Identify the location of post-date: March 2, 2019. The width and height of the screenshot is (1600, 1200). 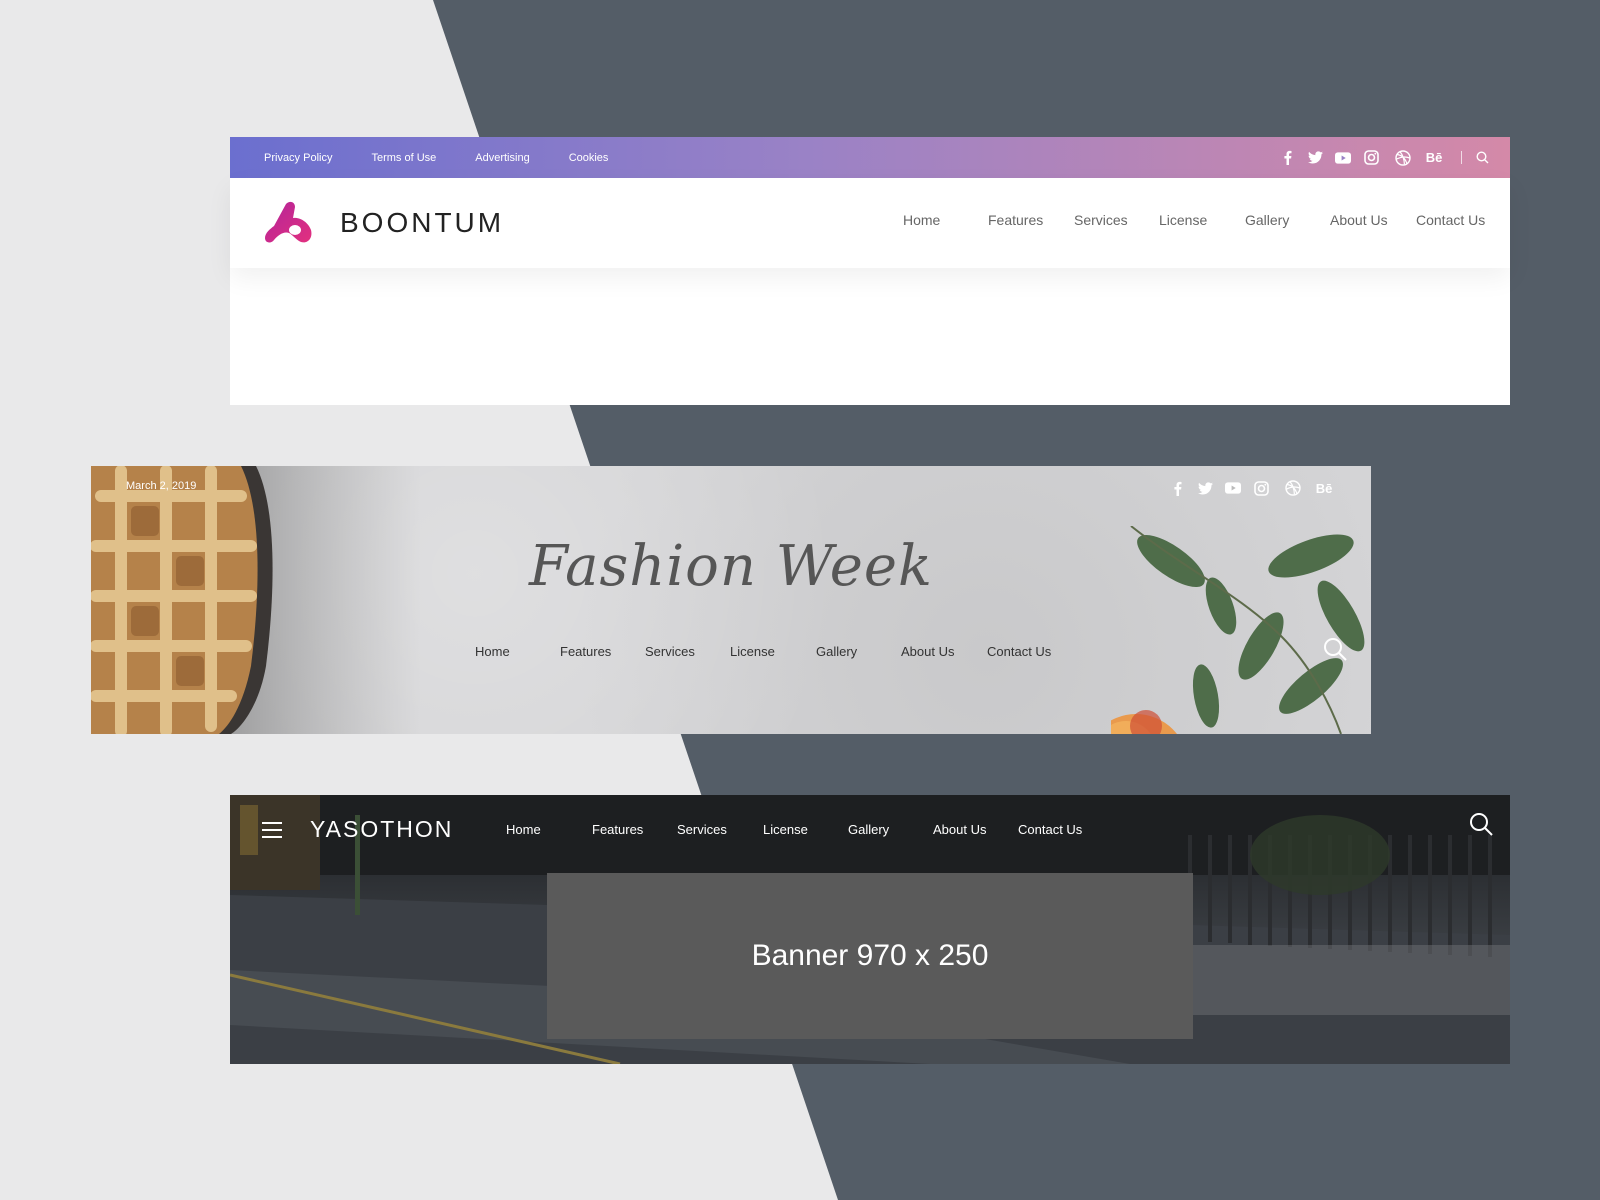
(161, 486).